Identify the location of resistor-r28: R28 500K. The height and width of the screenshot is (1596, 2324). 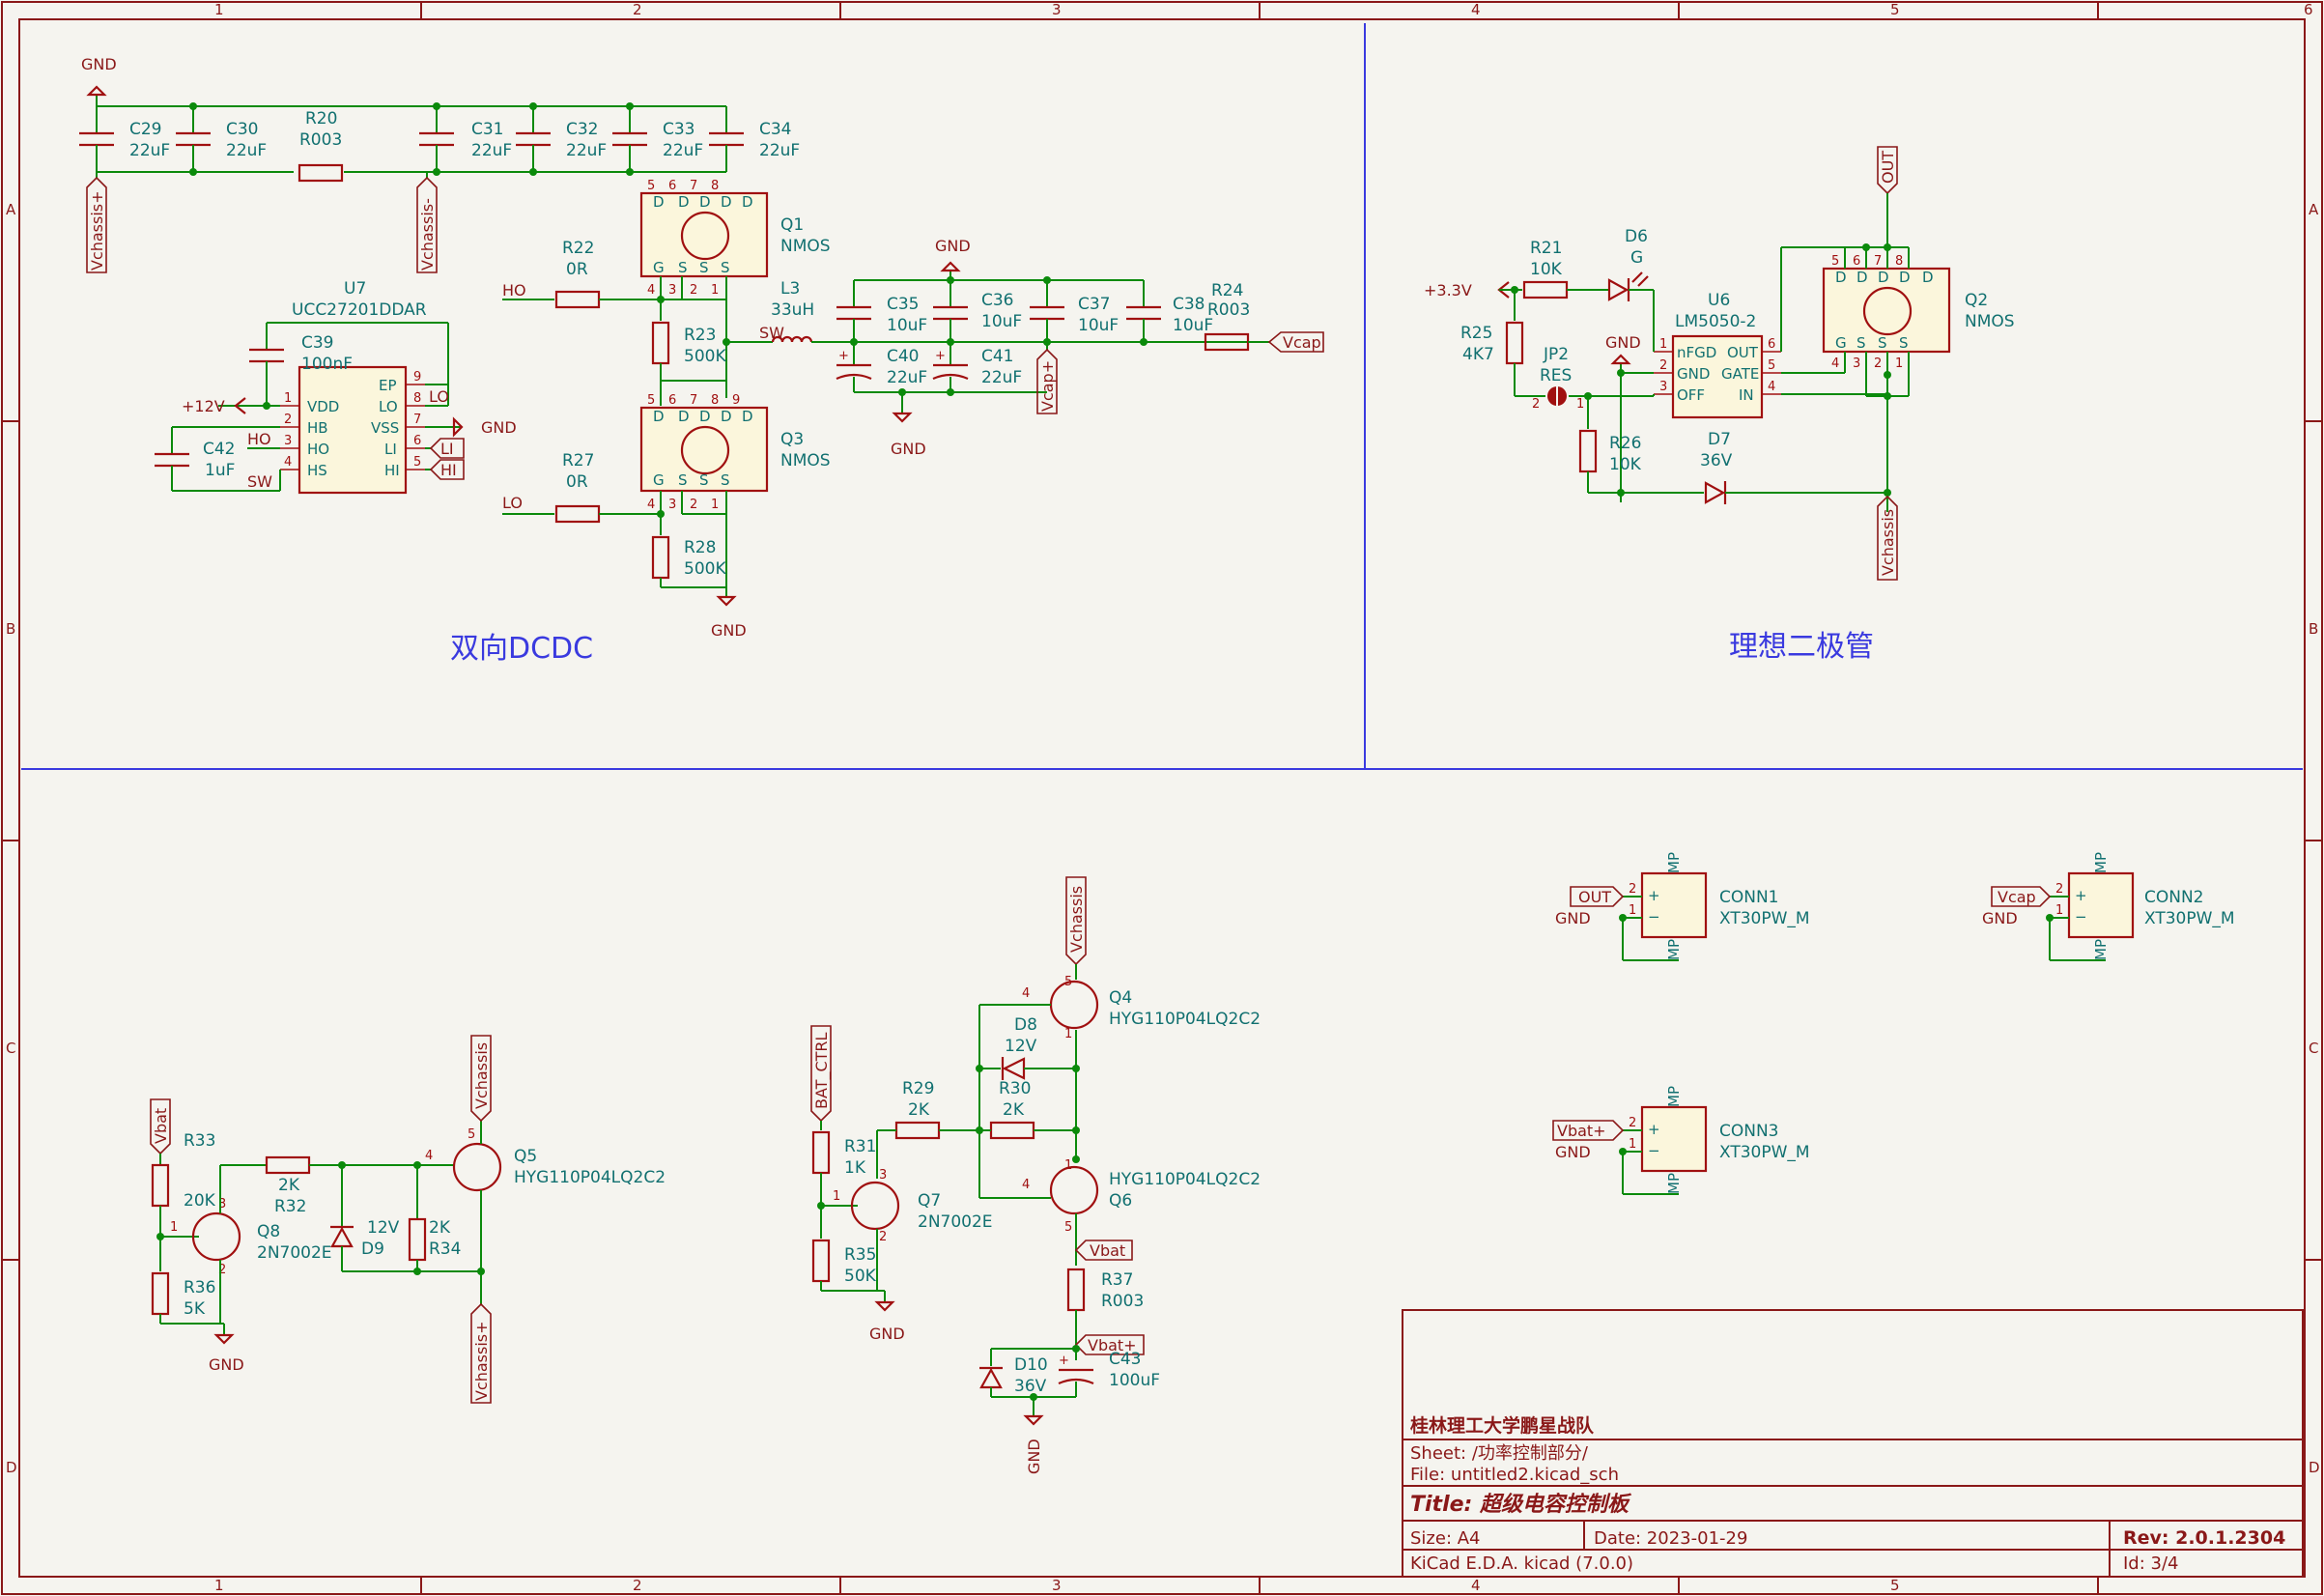
(688, 551).